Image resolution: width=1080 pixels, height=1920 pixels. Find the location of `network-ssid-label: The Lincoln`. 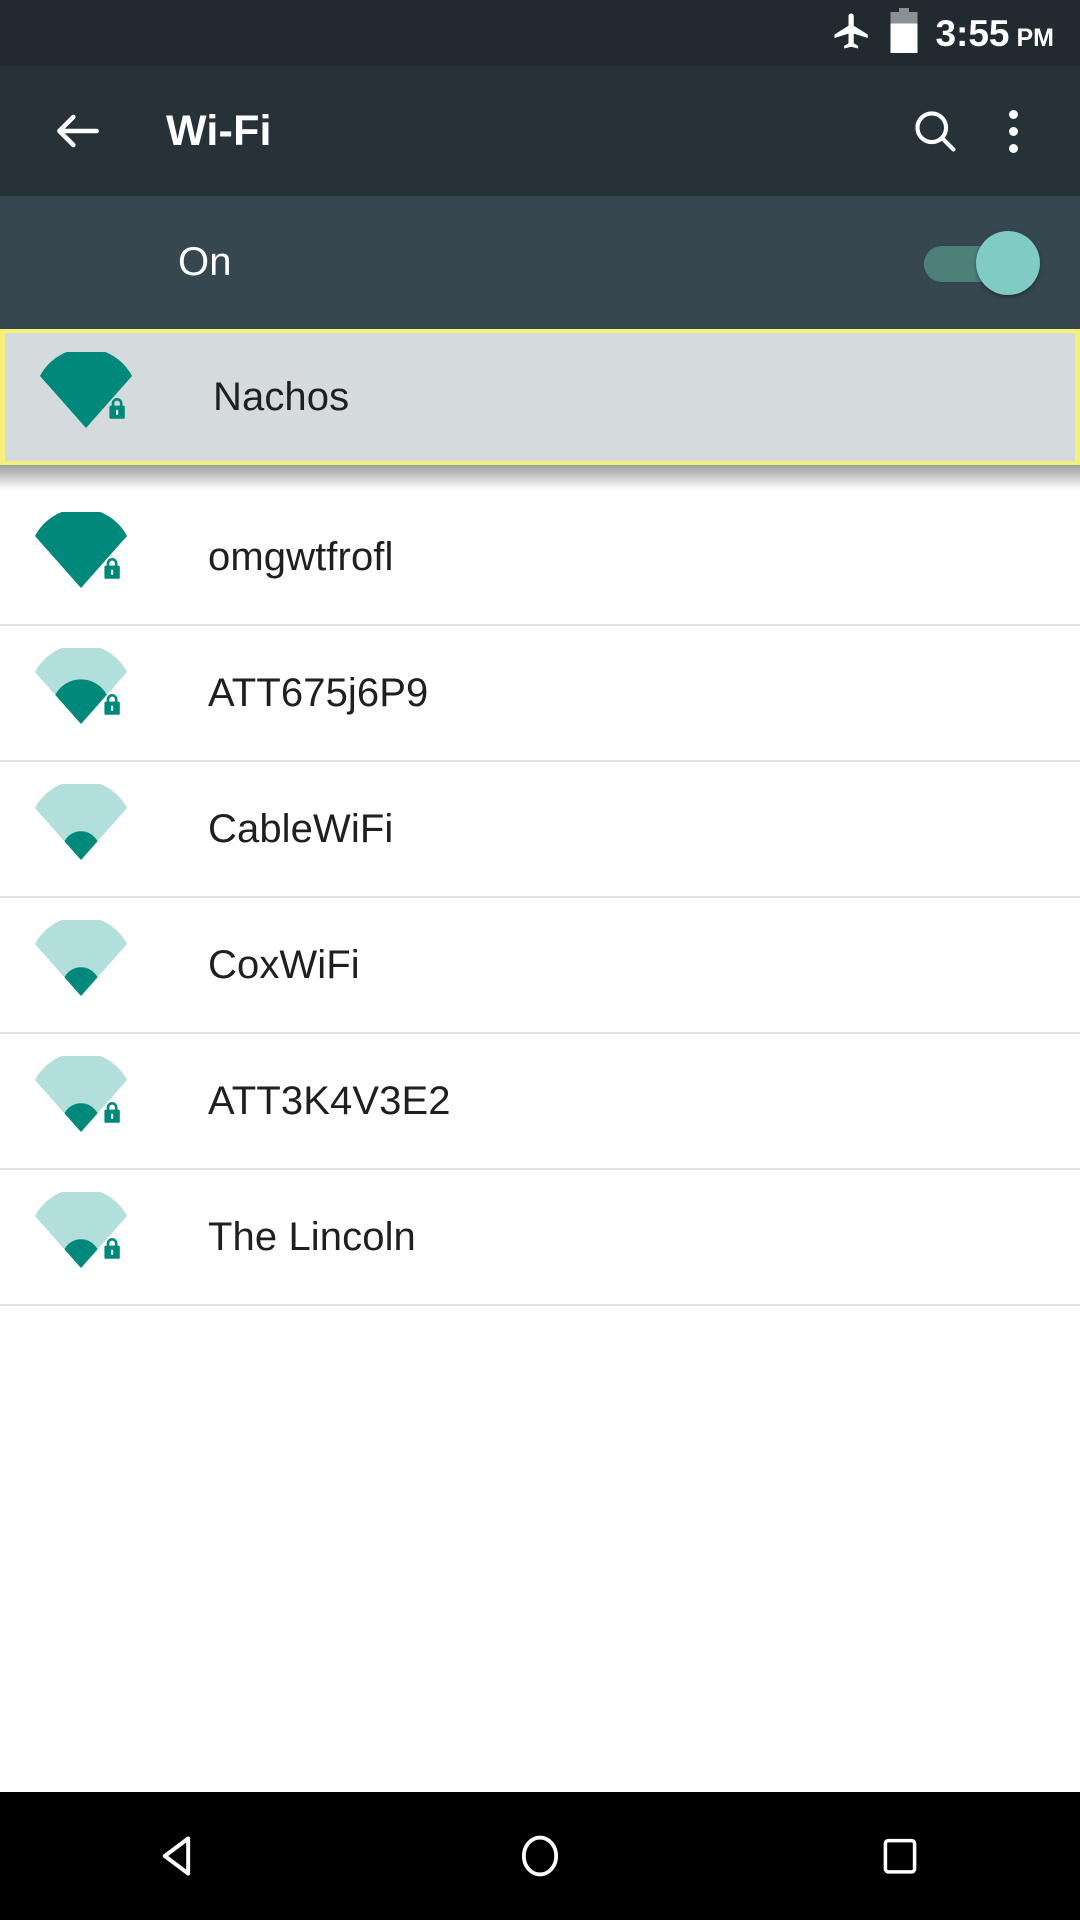

network-ssid-label: The Lincoln is located at coordinates (312, 1236).